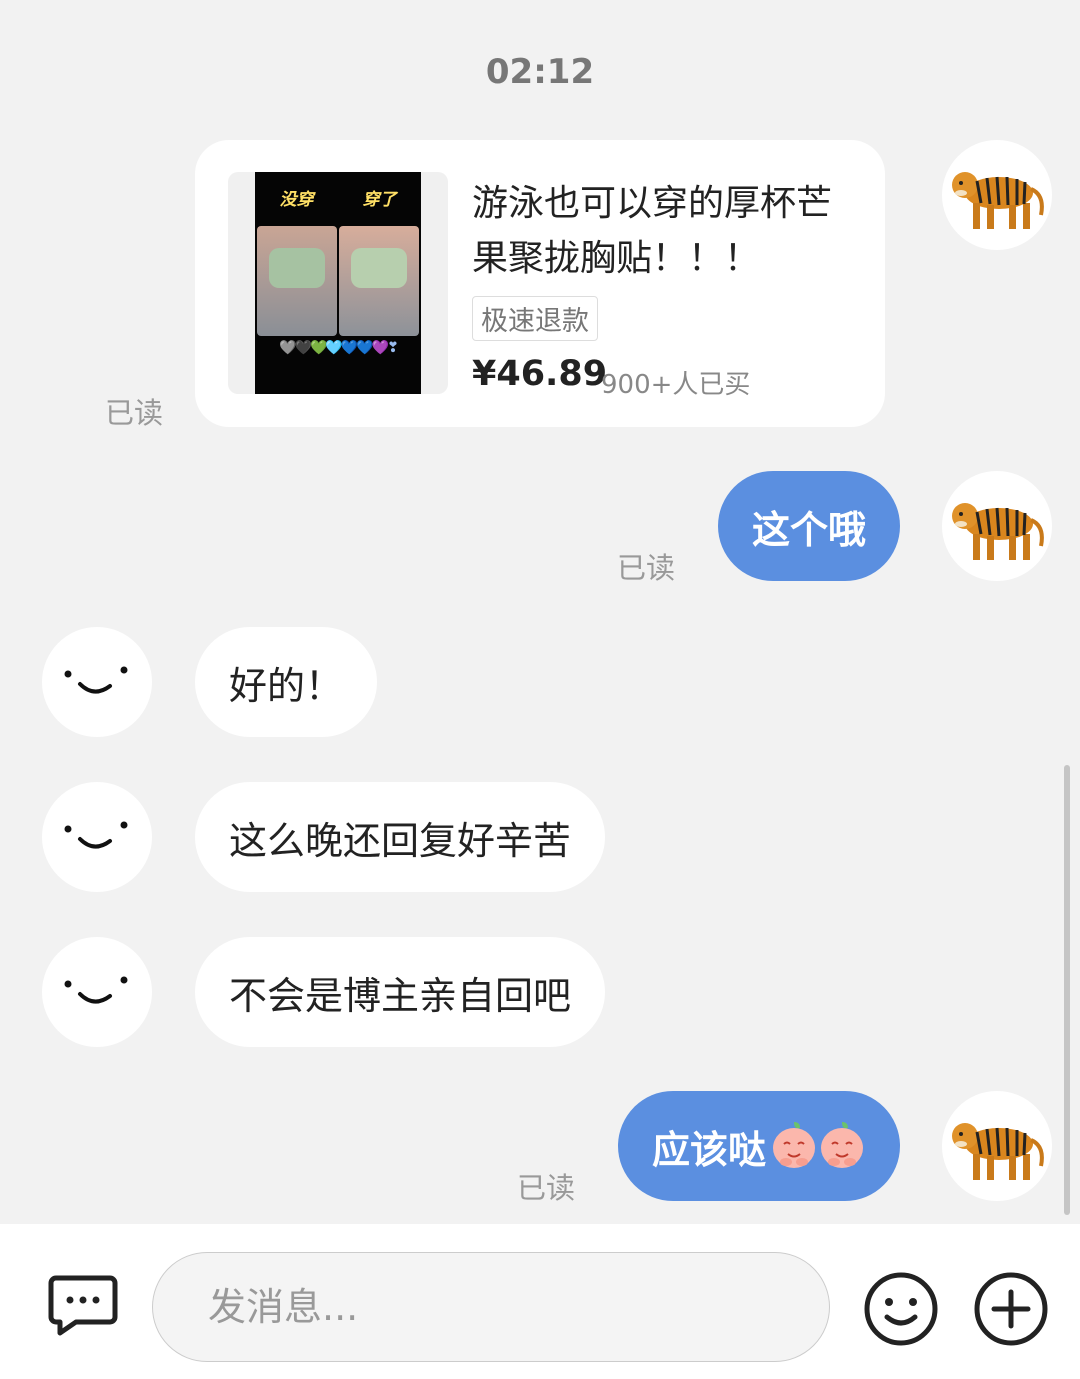 This screenshot has height=1379, width=1080. I want to click on refund-tag: 极速退款, so click(535, 318).